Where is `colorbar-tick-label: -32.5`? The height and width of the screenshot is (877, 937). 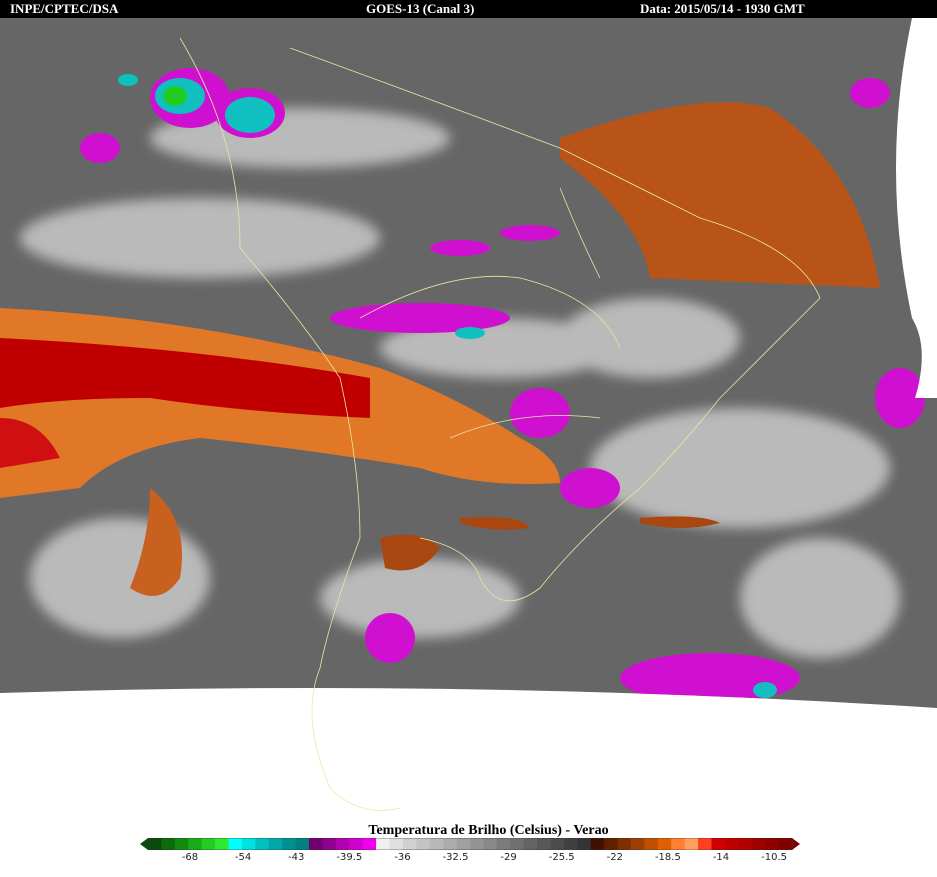
colorbar-tick-label: -32.5 is located at coordinates (455, 857).